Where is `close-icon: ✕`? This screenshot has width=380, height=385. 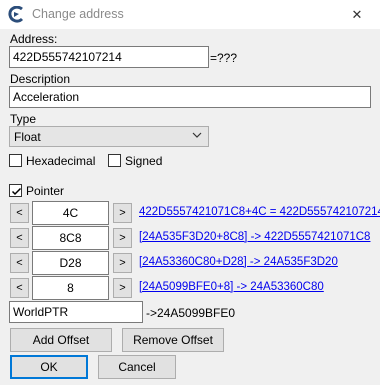 close-icon: ✕ is located at coordinates (357, 14).